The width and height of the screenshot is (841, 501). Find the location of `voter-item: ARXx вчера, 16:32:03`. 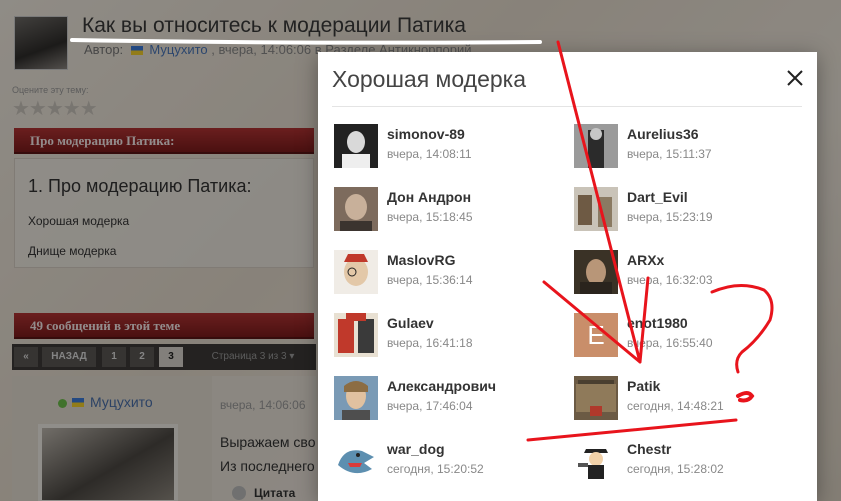

voter-item: ARXx вчера, 16:32:03 is located at coordinates (689, 275).